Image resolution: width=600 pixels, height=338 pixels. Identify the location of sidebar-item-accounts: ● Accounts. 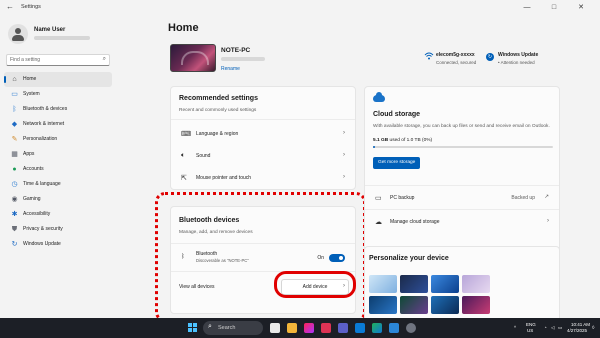
(58, 169).